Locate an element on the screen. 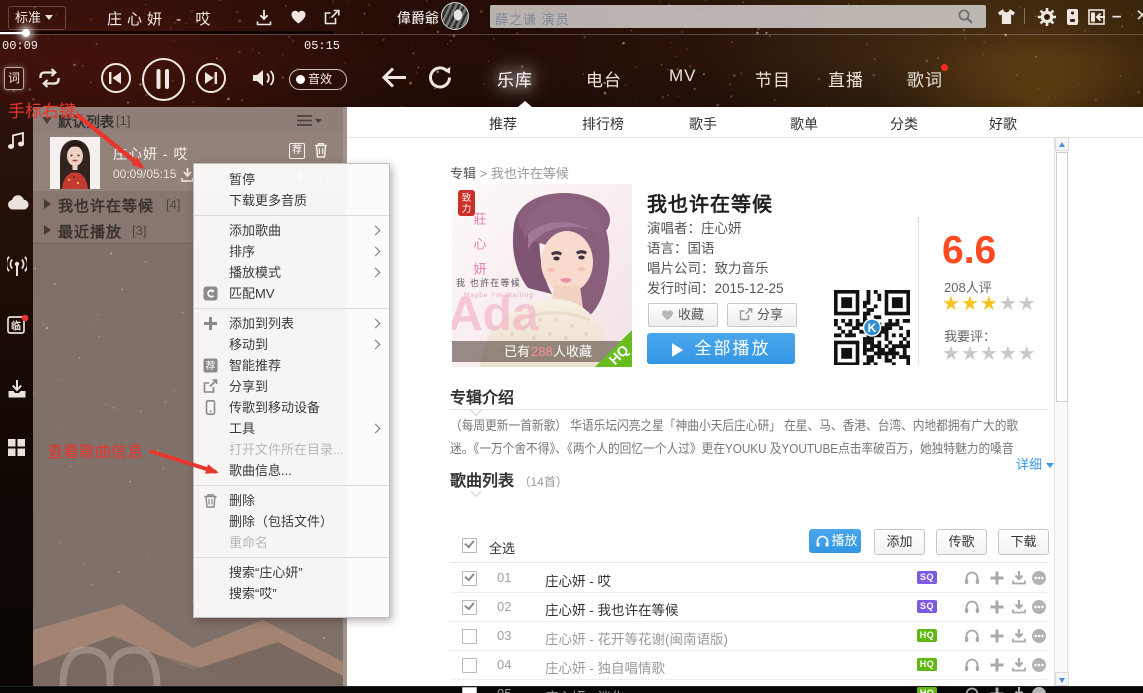  menu-item-move-to: 移动到 is located at coordinates (291, 344).